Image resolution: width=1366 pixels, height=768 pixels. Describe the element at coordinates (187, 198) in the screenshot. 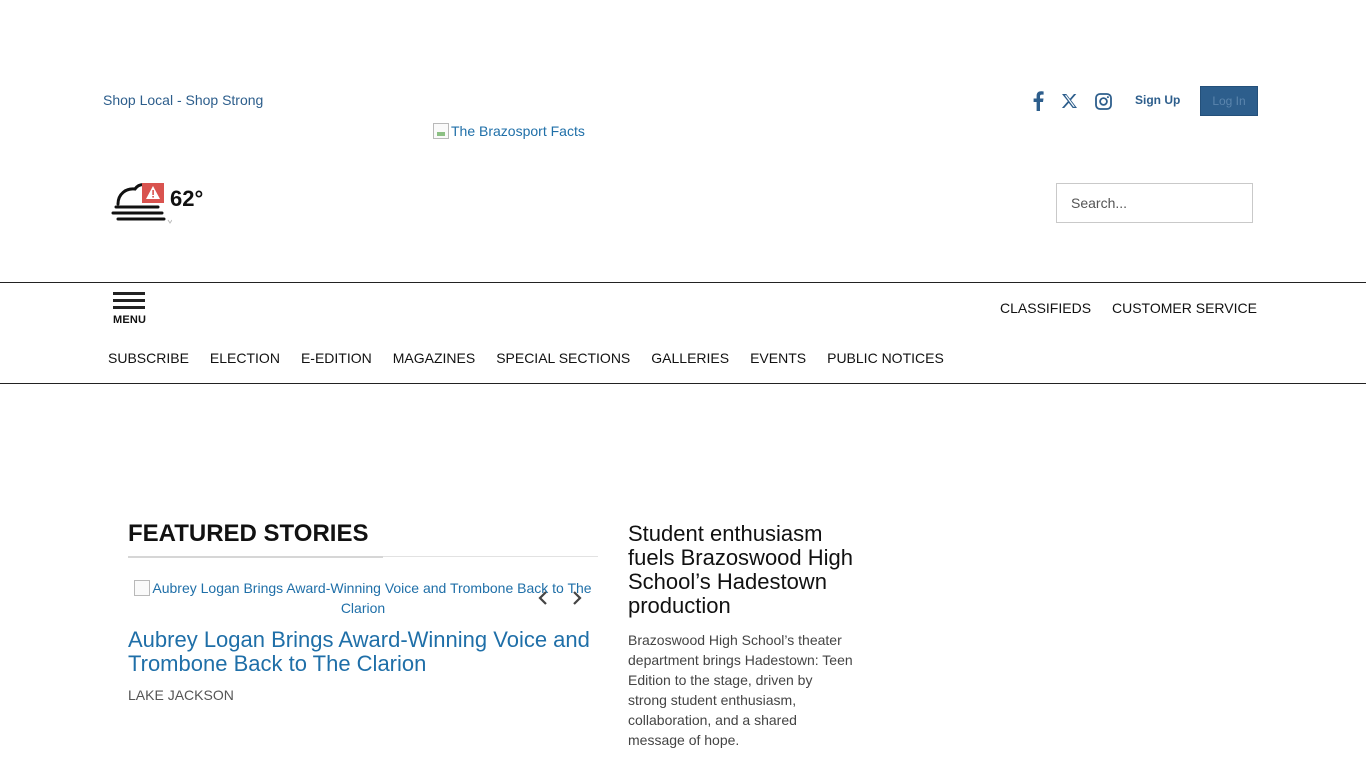

I see `weather-temperature: 62°` at that location.